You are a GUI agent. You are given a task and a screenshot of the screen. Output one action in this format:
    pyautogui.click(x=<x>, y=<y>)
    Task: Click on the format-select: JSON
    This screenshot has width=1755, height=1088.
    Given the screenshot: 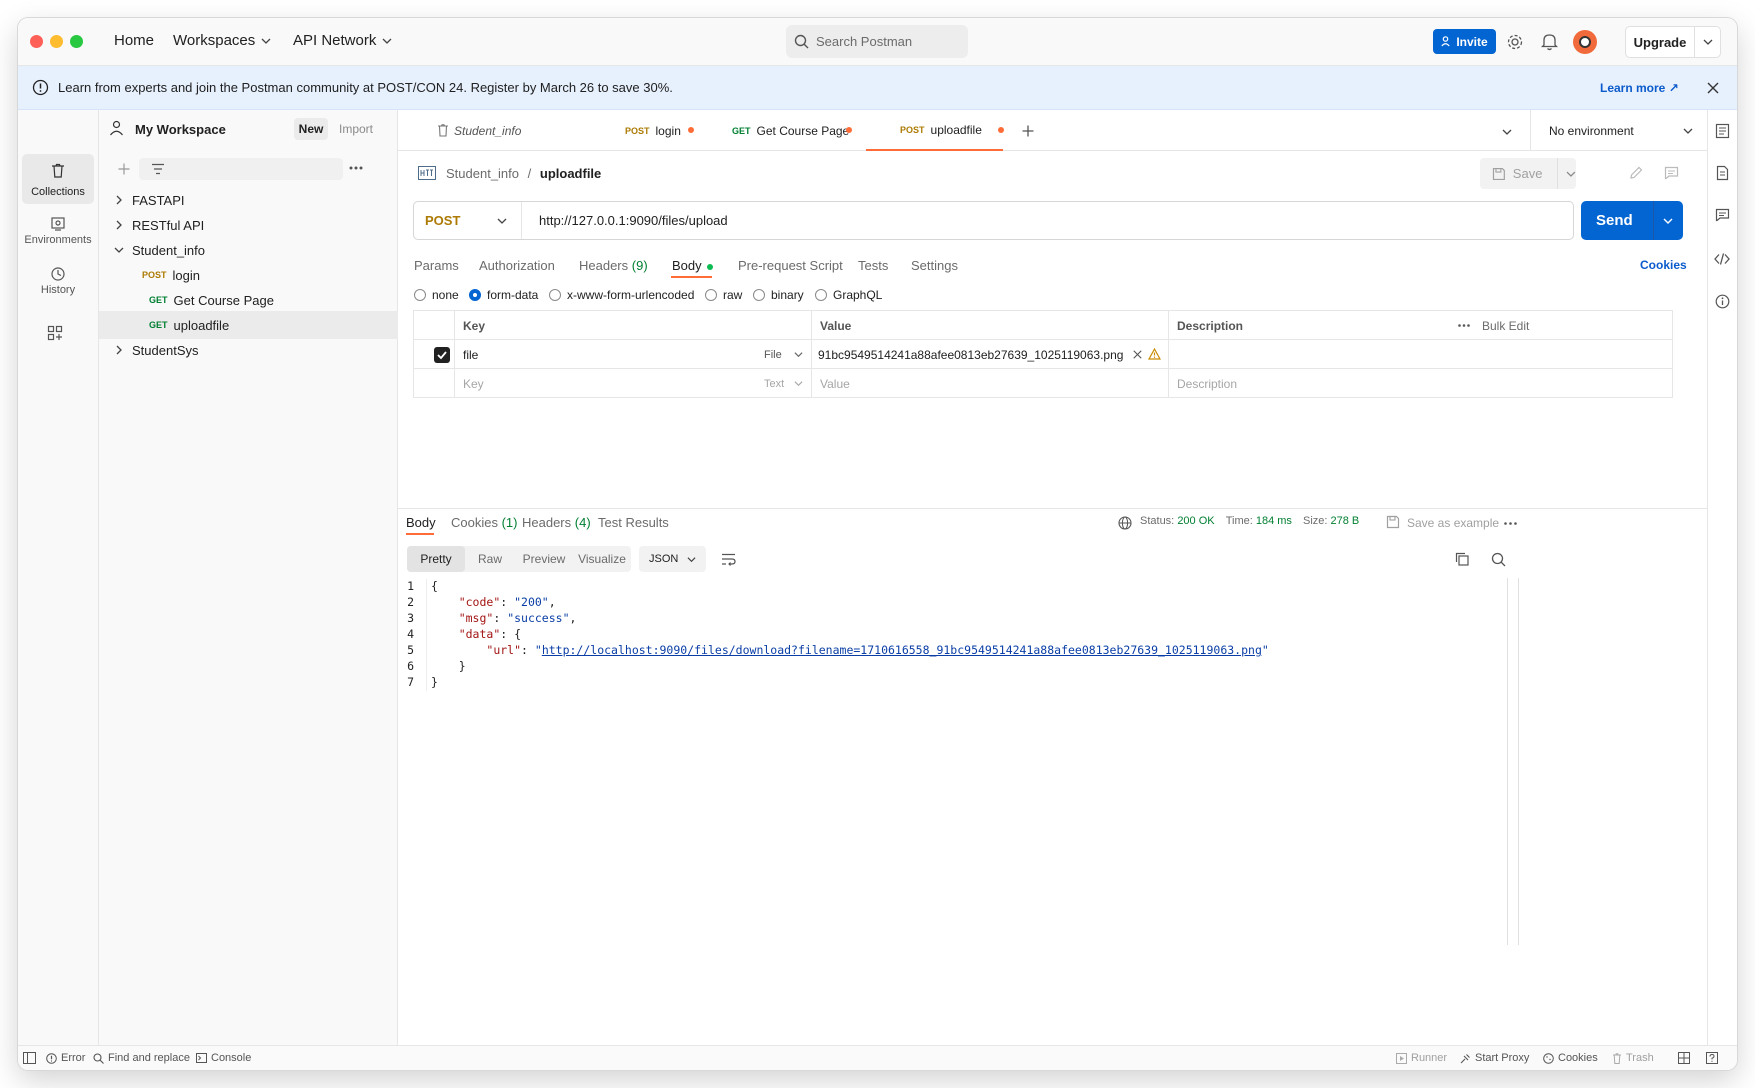 What is the action you would take?
    pyautogui.click(x=672, y=559)
    